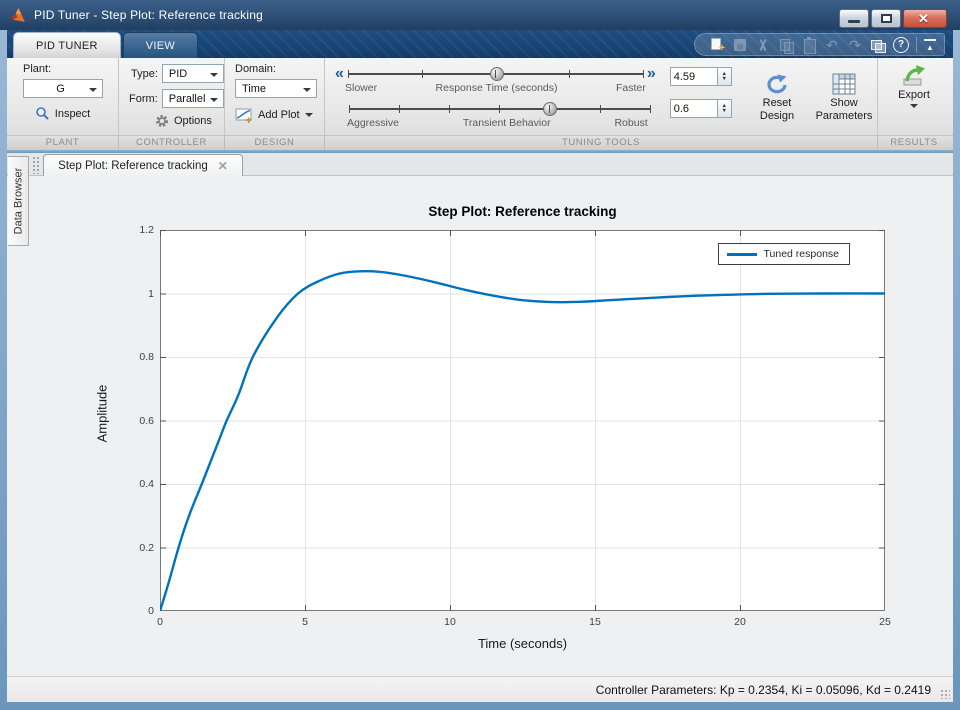 The width and height of the screenshot is (960, 710). Describe the element at coordinates (275, 143) in the screenshot. I see `section-label-design: DESIGN` at that location.